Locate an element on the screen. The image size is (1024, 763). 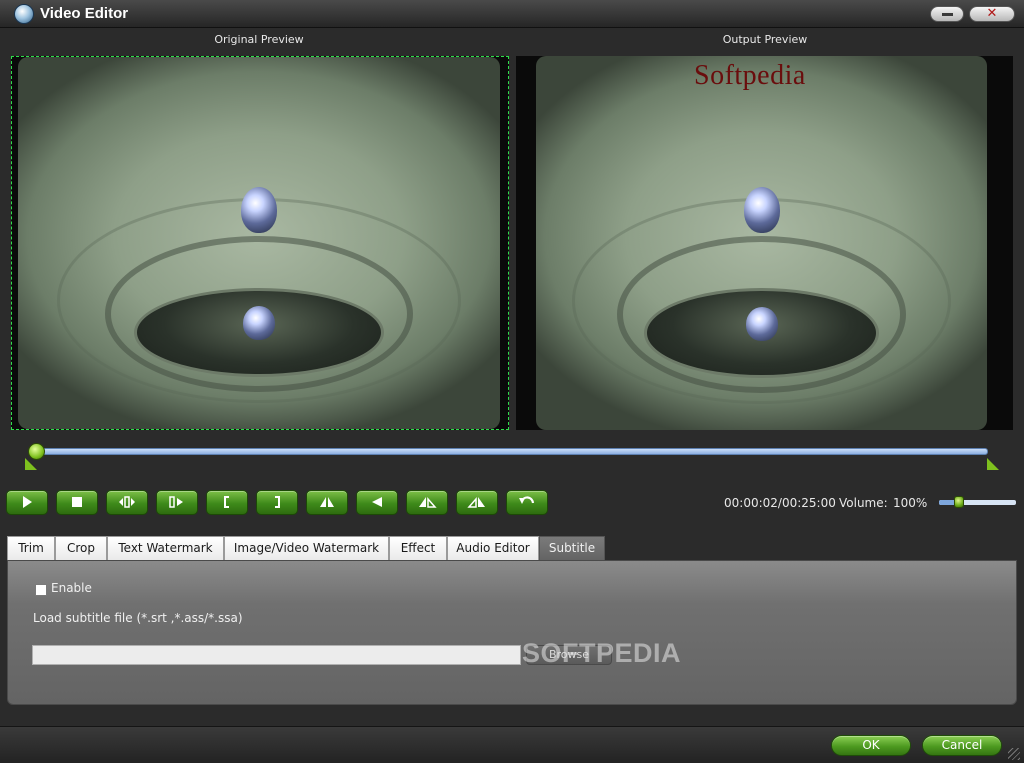
undo-icon is located at coordinates (527, 500).